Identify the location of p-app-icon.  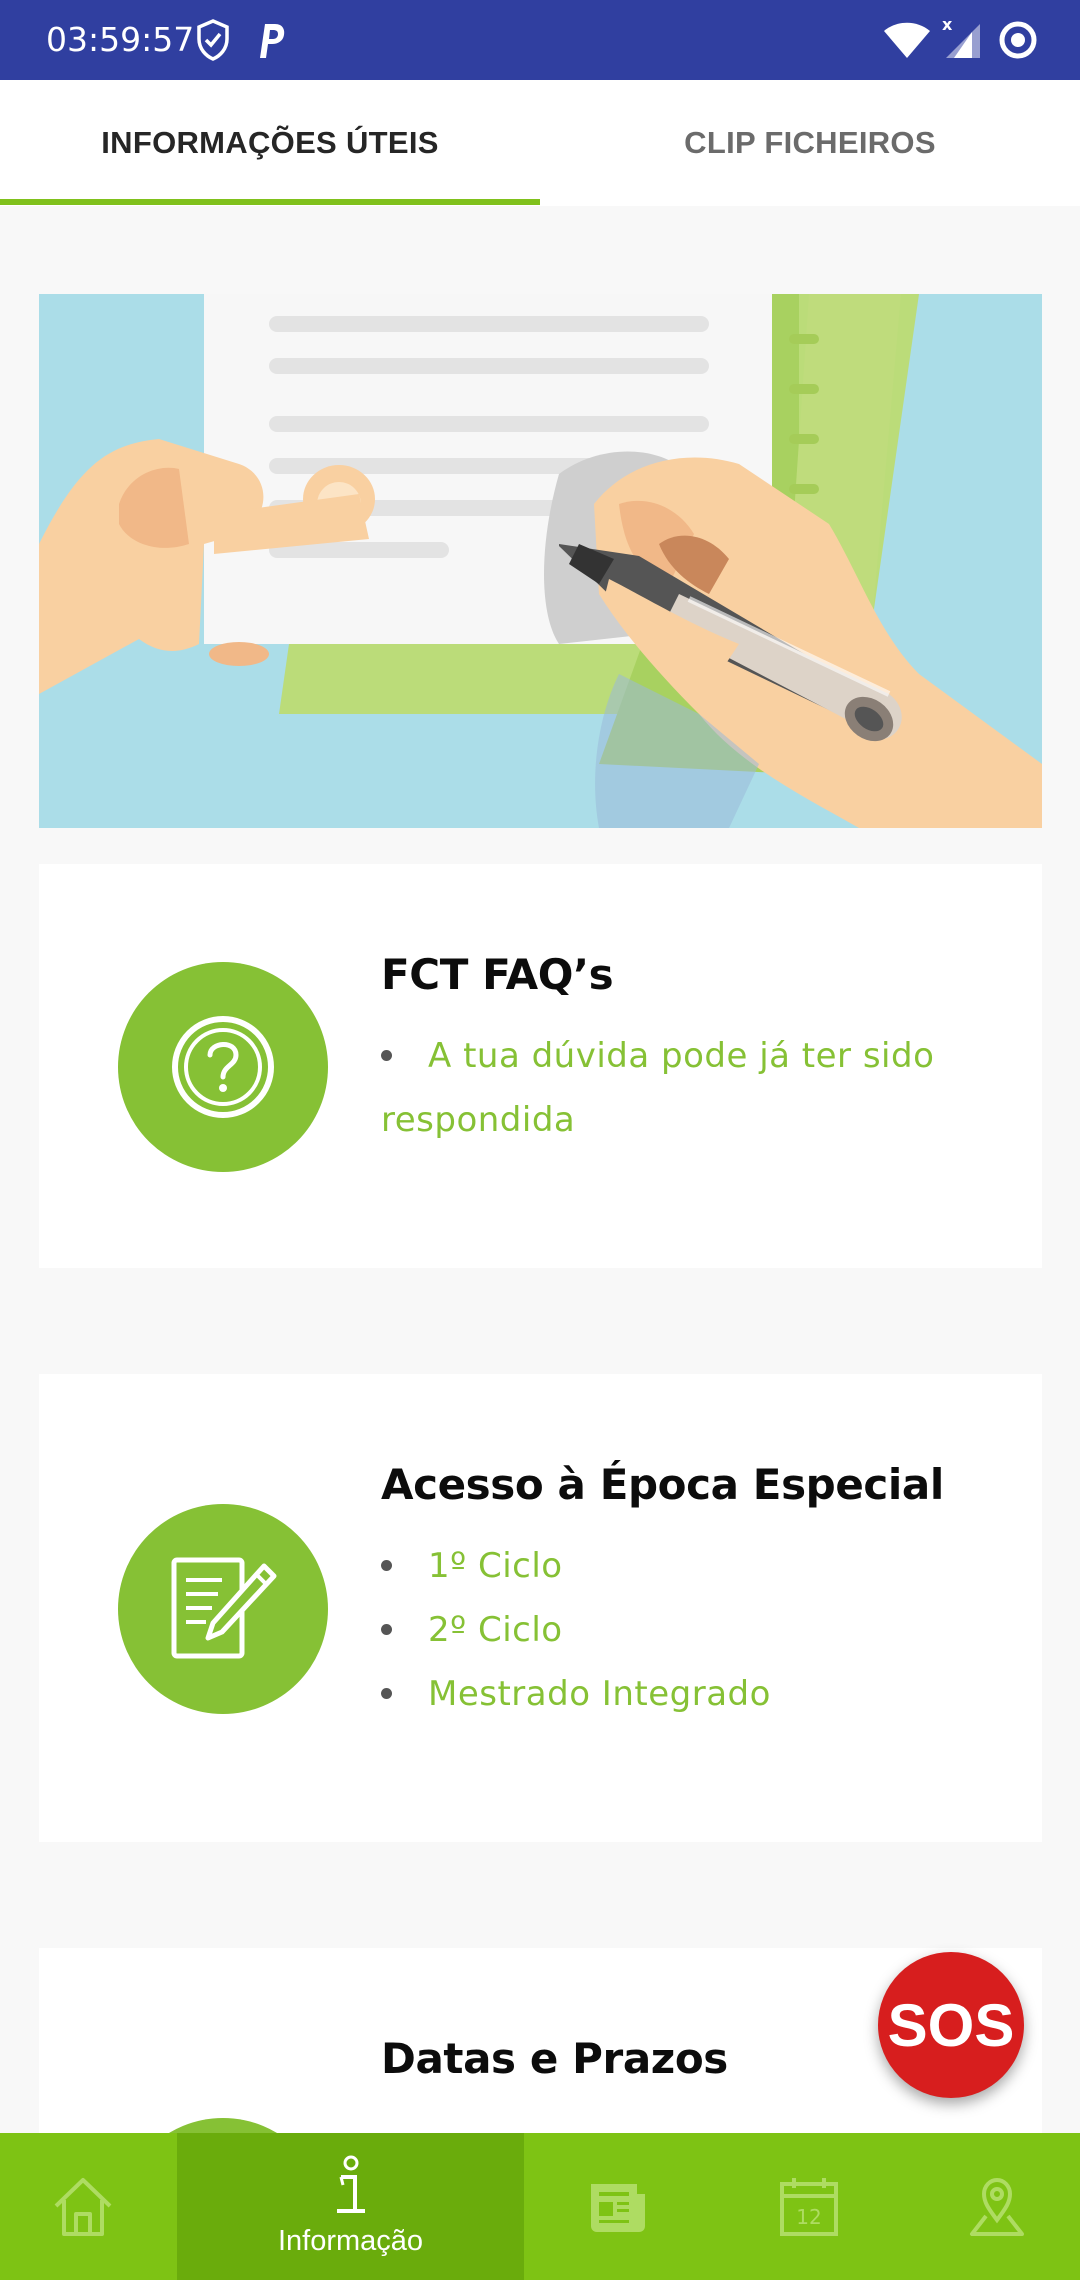
(272, 41).